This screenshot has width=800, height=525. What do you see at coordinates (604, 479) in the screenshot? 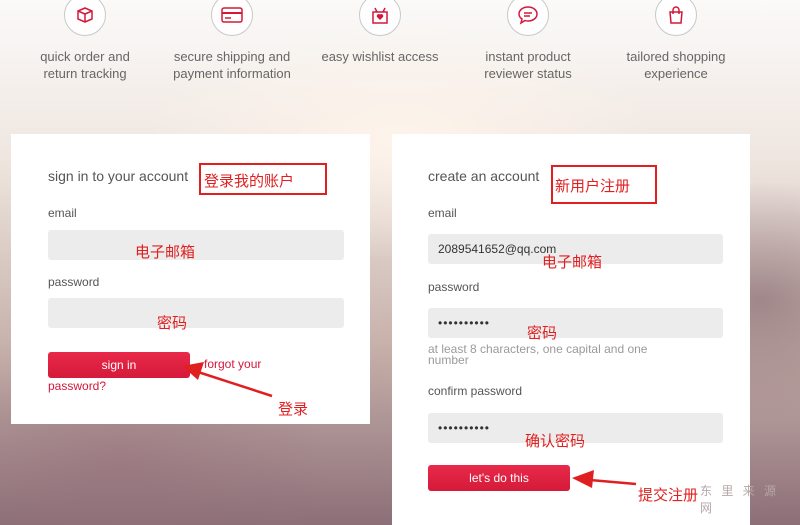
I see `arrow-to-register-button` at bounding box center [604, 479].